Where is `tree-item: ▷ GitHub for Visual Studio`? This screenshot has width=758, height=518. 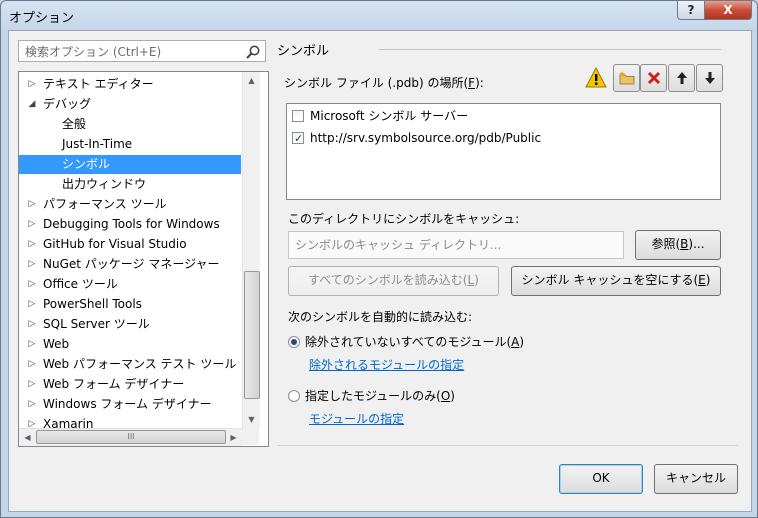 tree-item: ▷ GitHub for Visual Studio is located at coordinates (130, 244).